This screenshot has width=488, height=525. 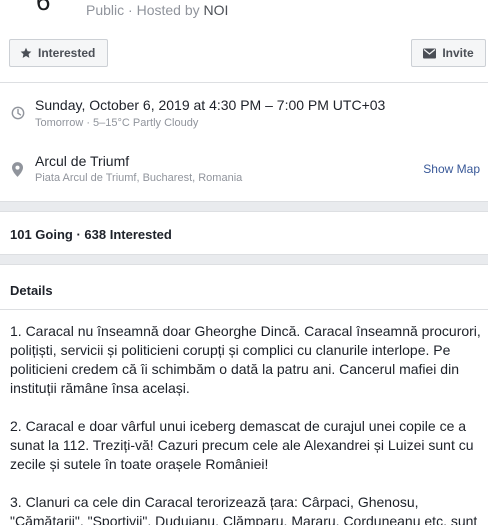 What do you see at coordinates (82, 161) in the screenshot?
I see `location-name: Arcul de Triumf` at bounding box center [82, 161].